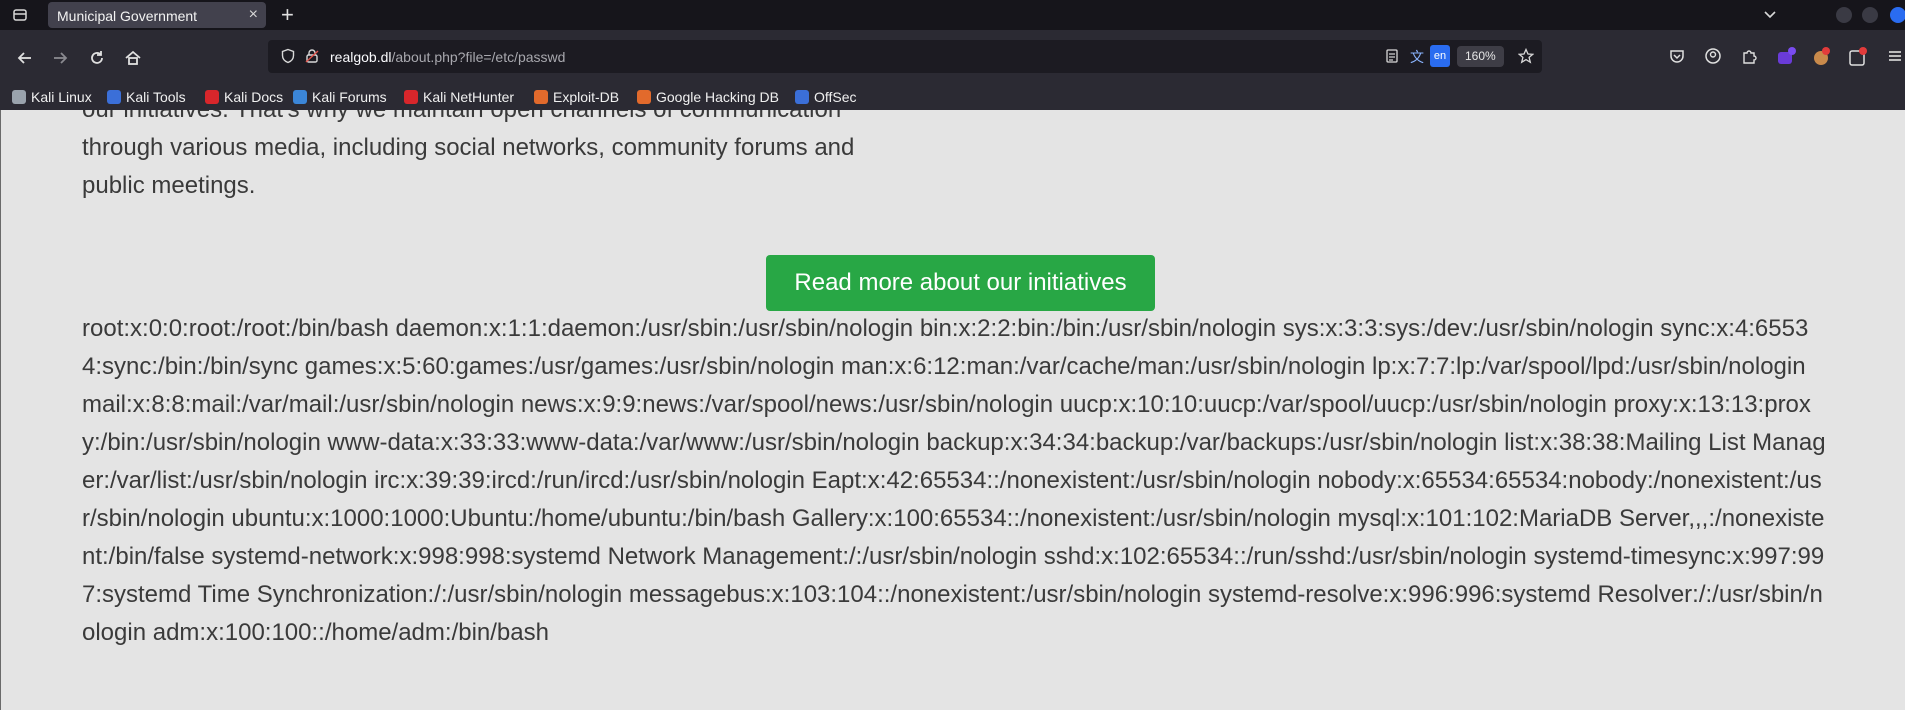 This screenshot has width=1905, height=710. I want to click on bookmark-google-hacking-db: Google Hacking DB, so click(708, 97).